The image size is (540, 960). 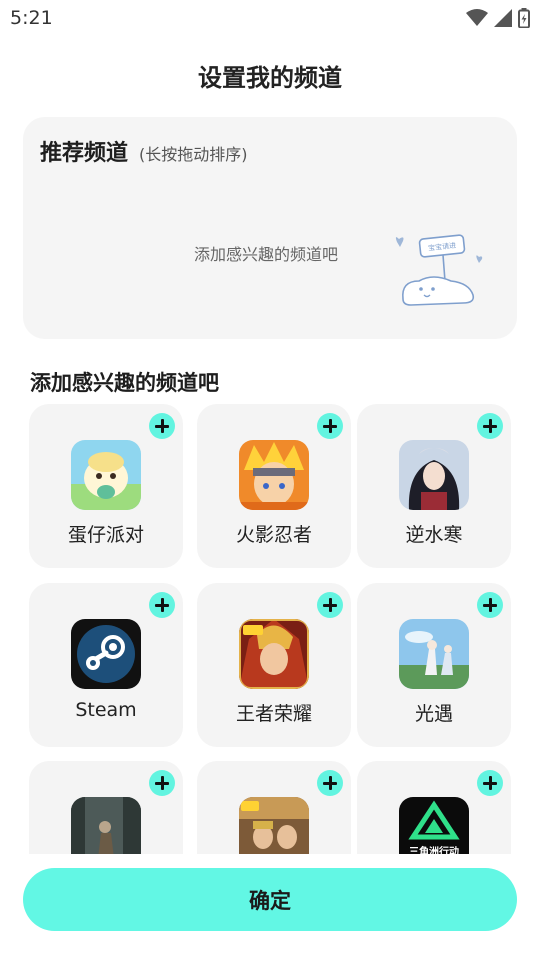 I want to click on sky-icon, so click(x=434, y=654).